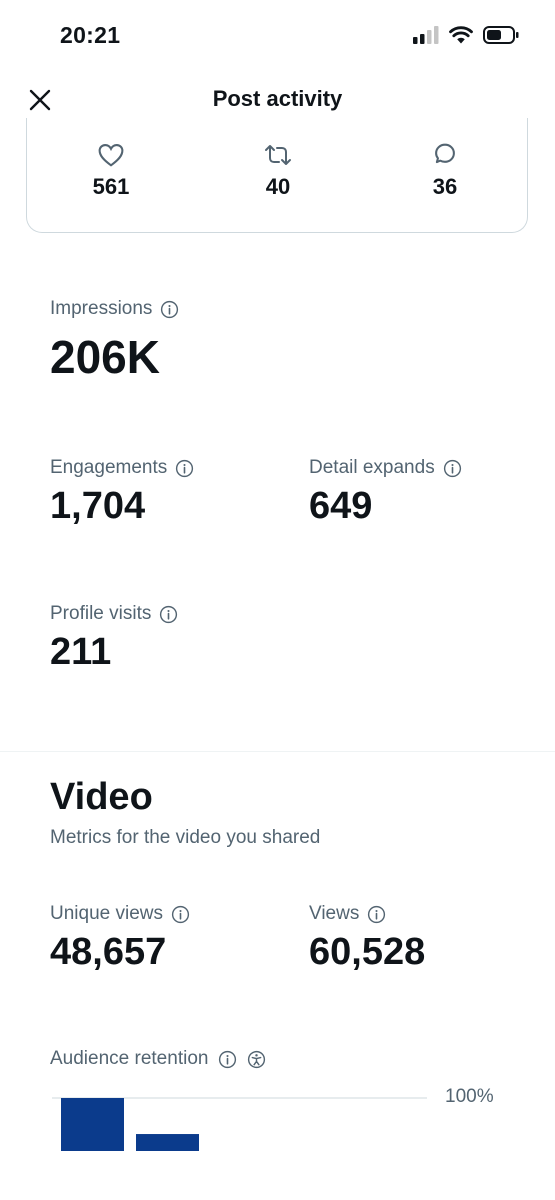 The height and width of the screenshot is (1200, 555). Describe the element at coordinates (129, 1058) in the screenshot. I see `audience-retention-label: Audience retention` at that location.